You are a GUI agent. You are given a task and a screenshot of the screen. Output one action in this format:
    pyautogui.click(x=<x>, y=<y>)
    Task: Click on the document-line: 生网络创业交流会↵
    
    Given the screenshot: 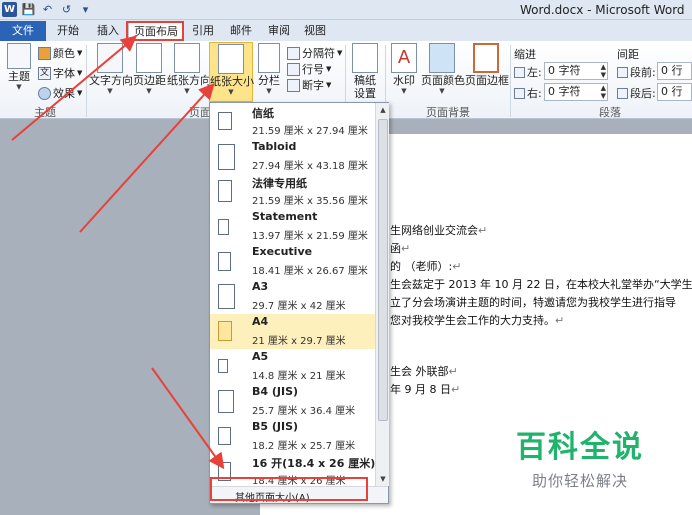 What is the action you would take?
    pyautogui.click(x=439, y=230)
    